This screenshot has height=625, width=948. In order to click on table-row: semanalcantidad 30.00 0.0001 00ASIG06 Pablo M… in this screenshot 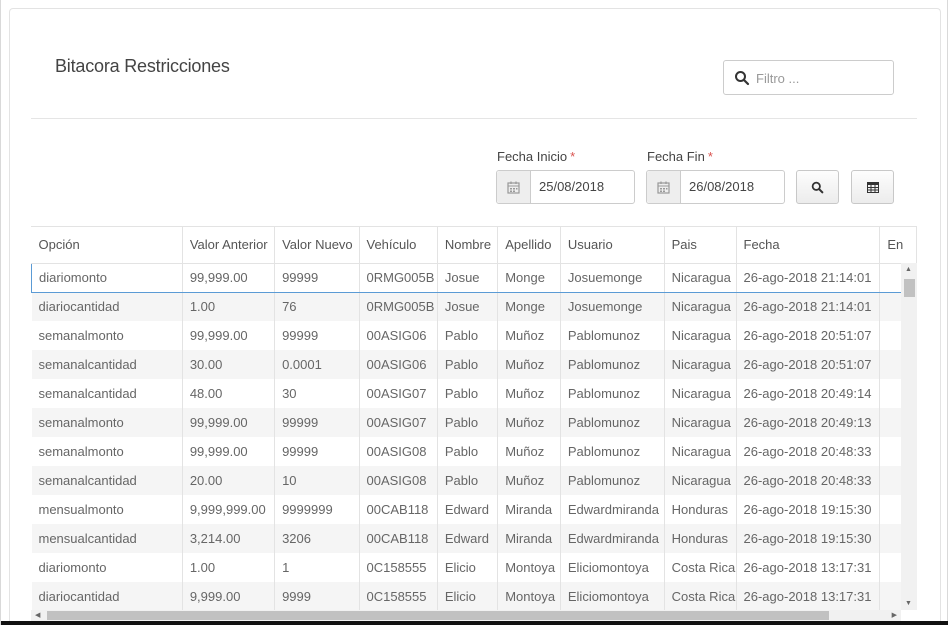, I will do `click(474, 364)`.